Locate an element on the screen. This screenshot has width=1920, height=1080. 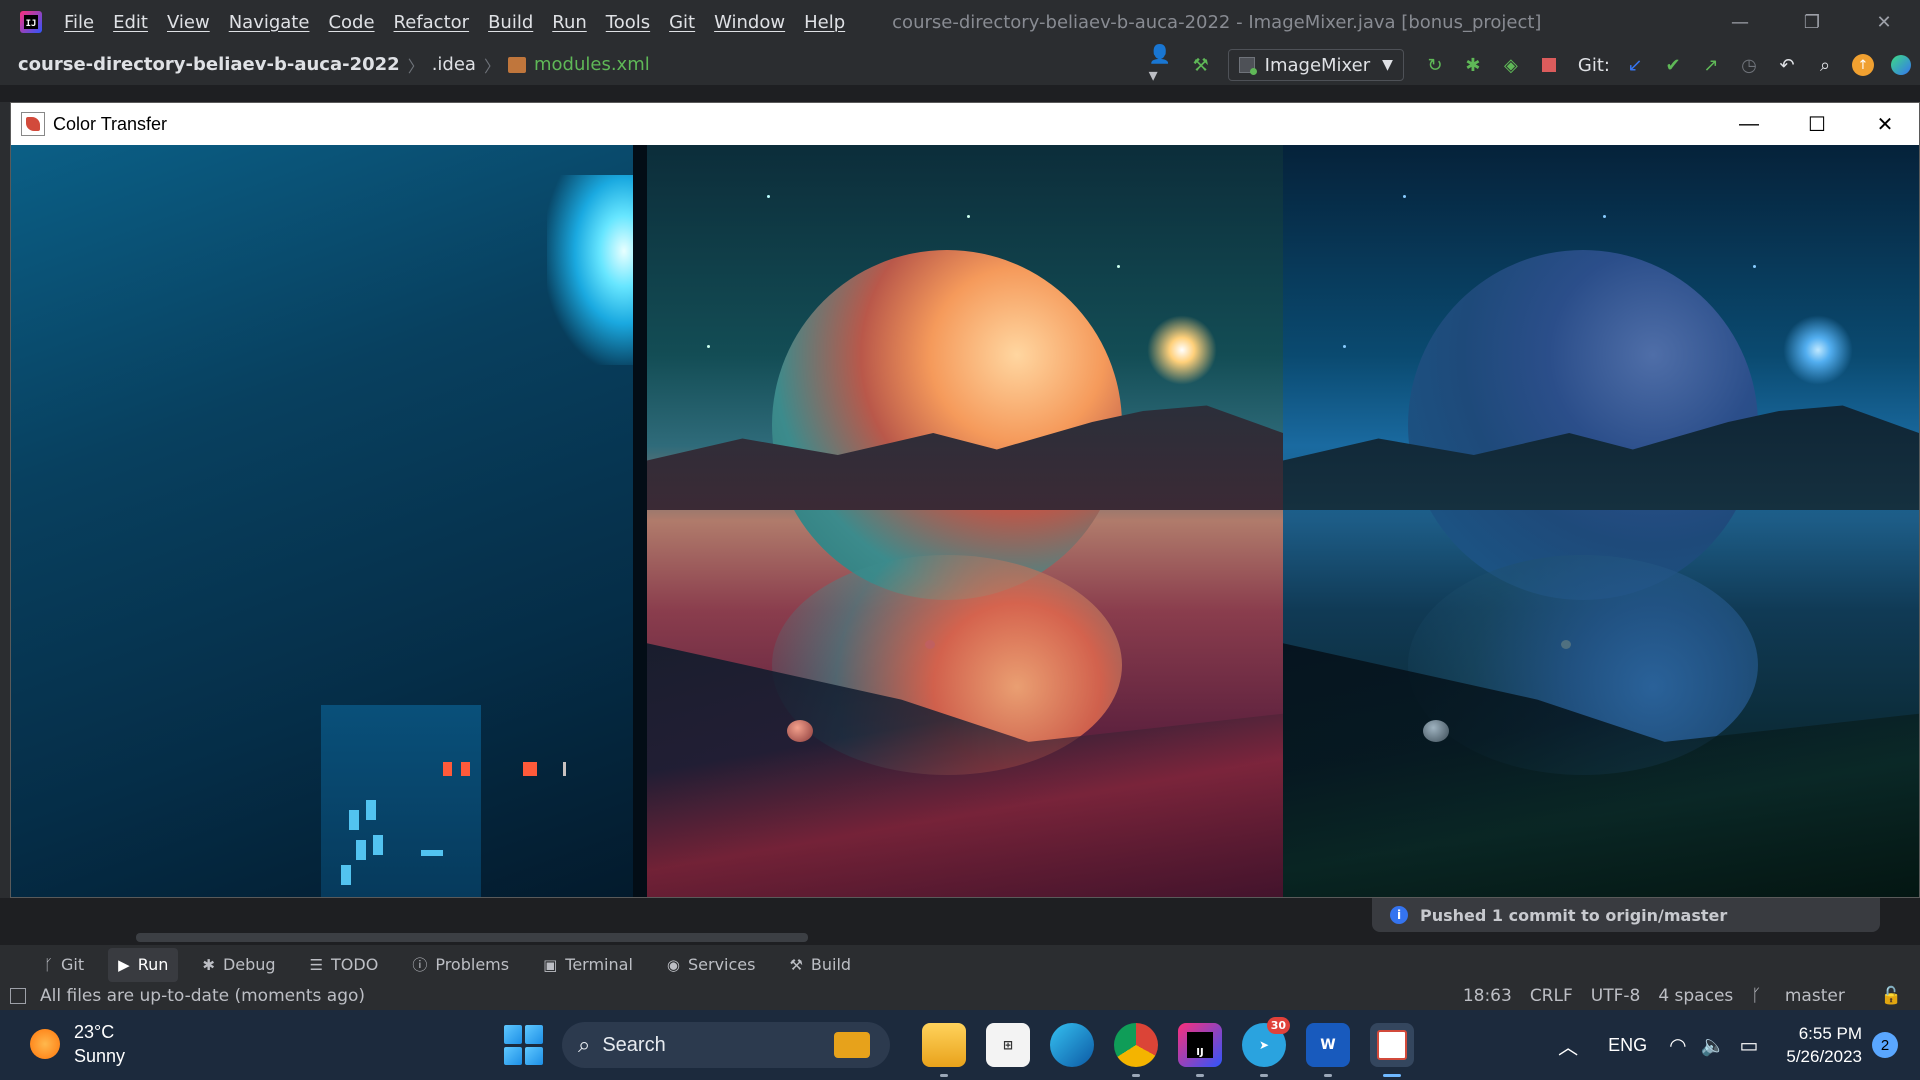
star-glow is located at coordinates (1182, 350).